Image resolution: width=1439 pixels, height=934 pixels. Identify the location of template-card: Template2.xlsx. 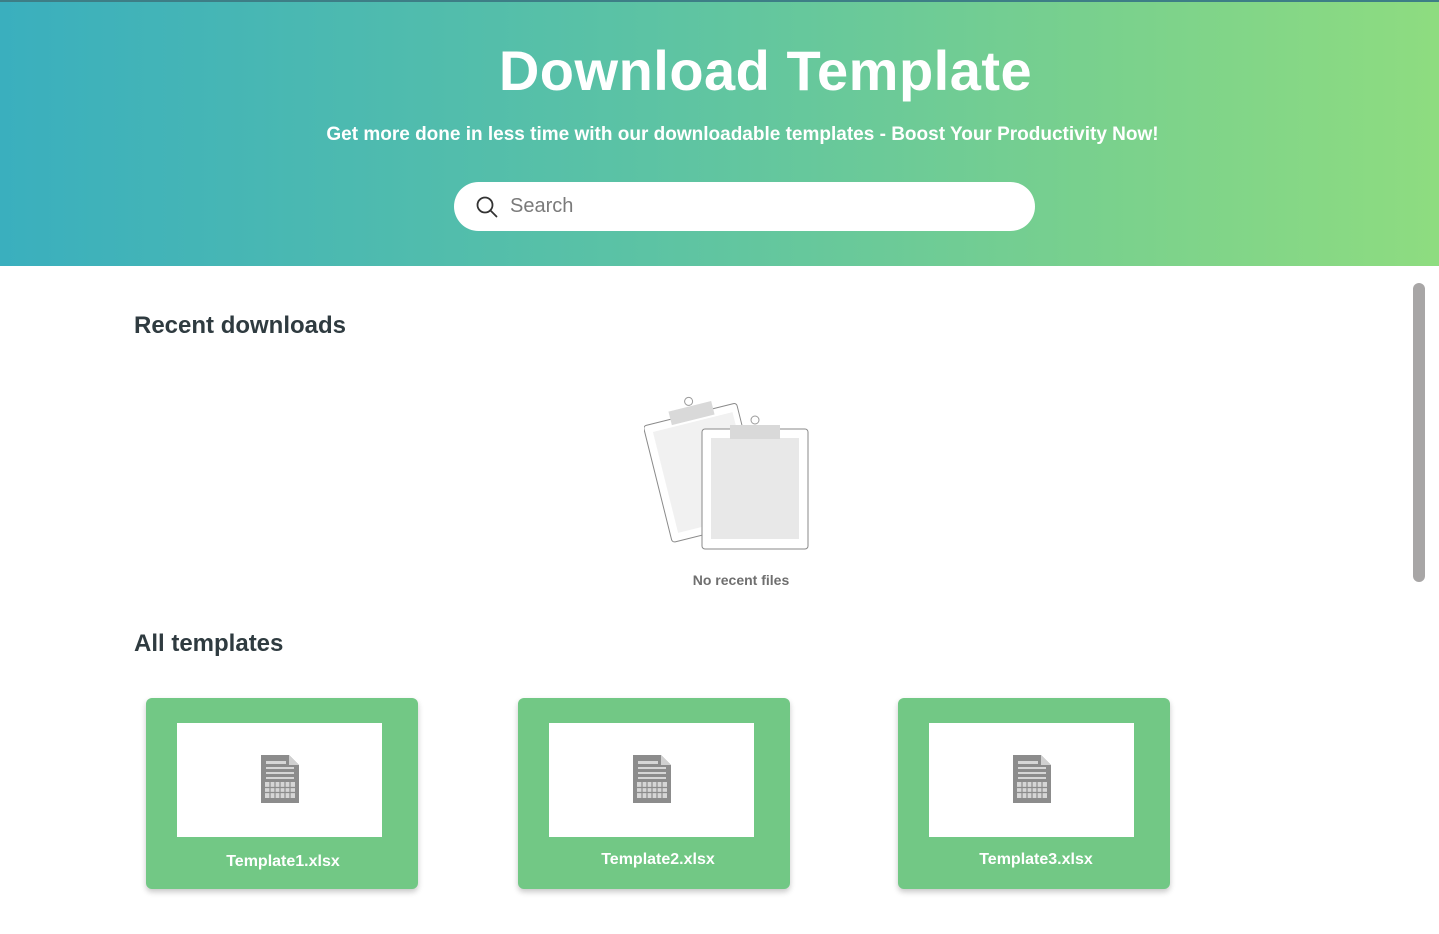
(654, 793).